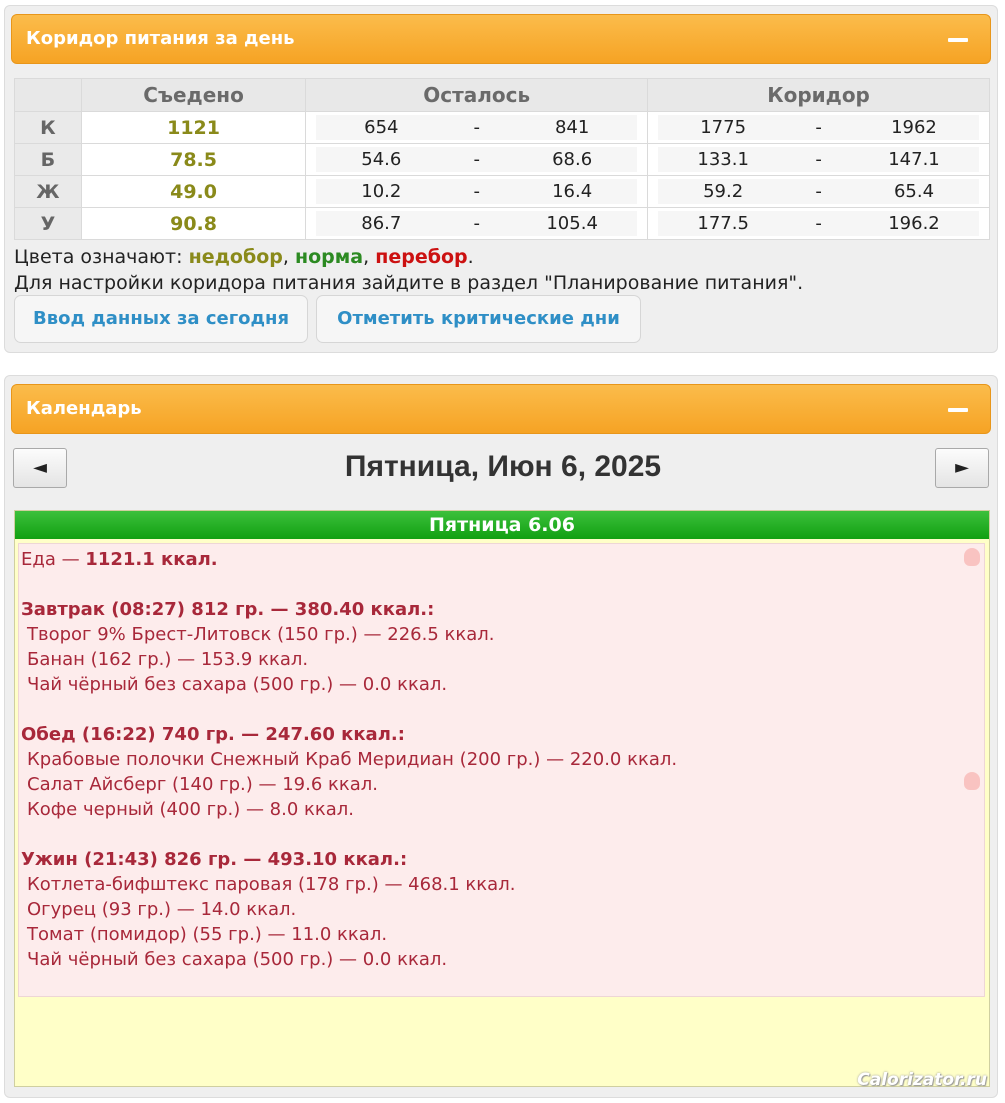  I want to click on corridor-range: 133.1 - 147.1, so click(818, 159).